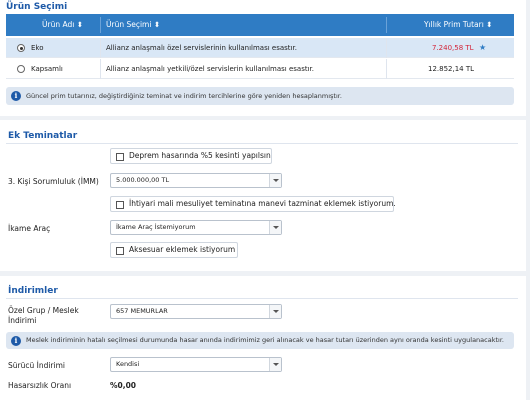 Image resolution: width=530 pixels, height=400 pixels. I want to click on imm-label: 3. Kişi Sorumluluk (İMM), so click(53, 181).